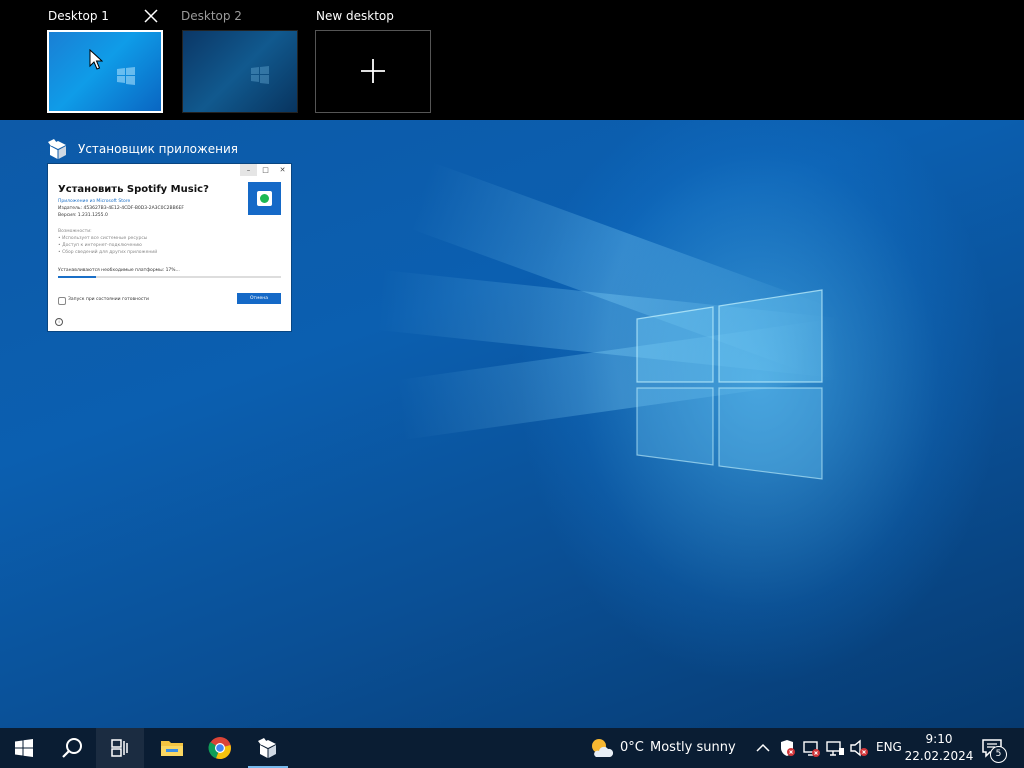 The height and width of the screenshot is (768, 1024). What do you see at coordinates (169, 277) in the screenshot?
I see `install-progress-bar` at bounding box center [169, 277].